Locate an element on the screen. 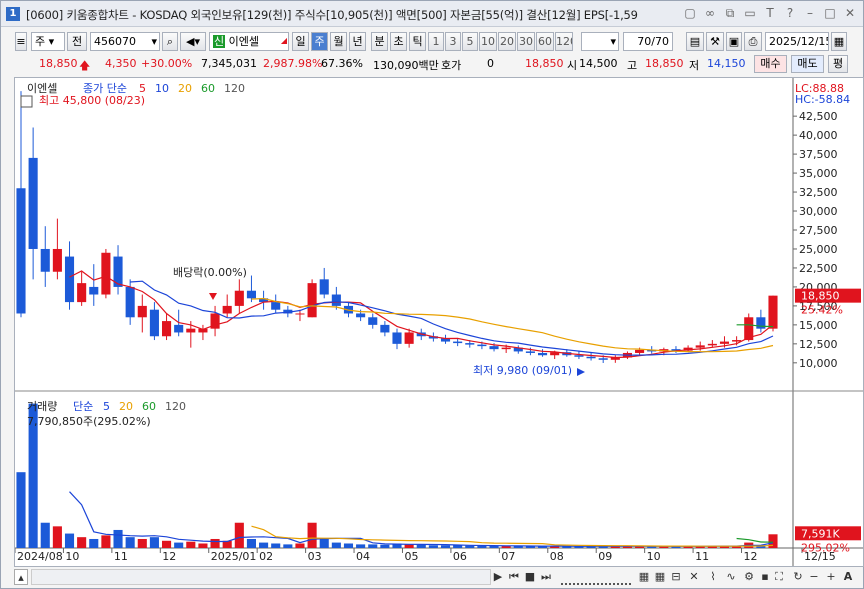 Image resolution: width=864 pixels, height=589 pixels. cross-icon: ✕ is located at coordinates (694, 577).